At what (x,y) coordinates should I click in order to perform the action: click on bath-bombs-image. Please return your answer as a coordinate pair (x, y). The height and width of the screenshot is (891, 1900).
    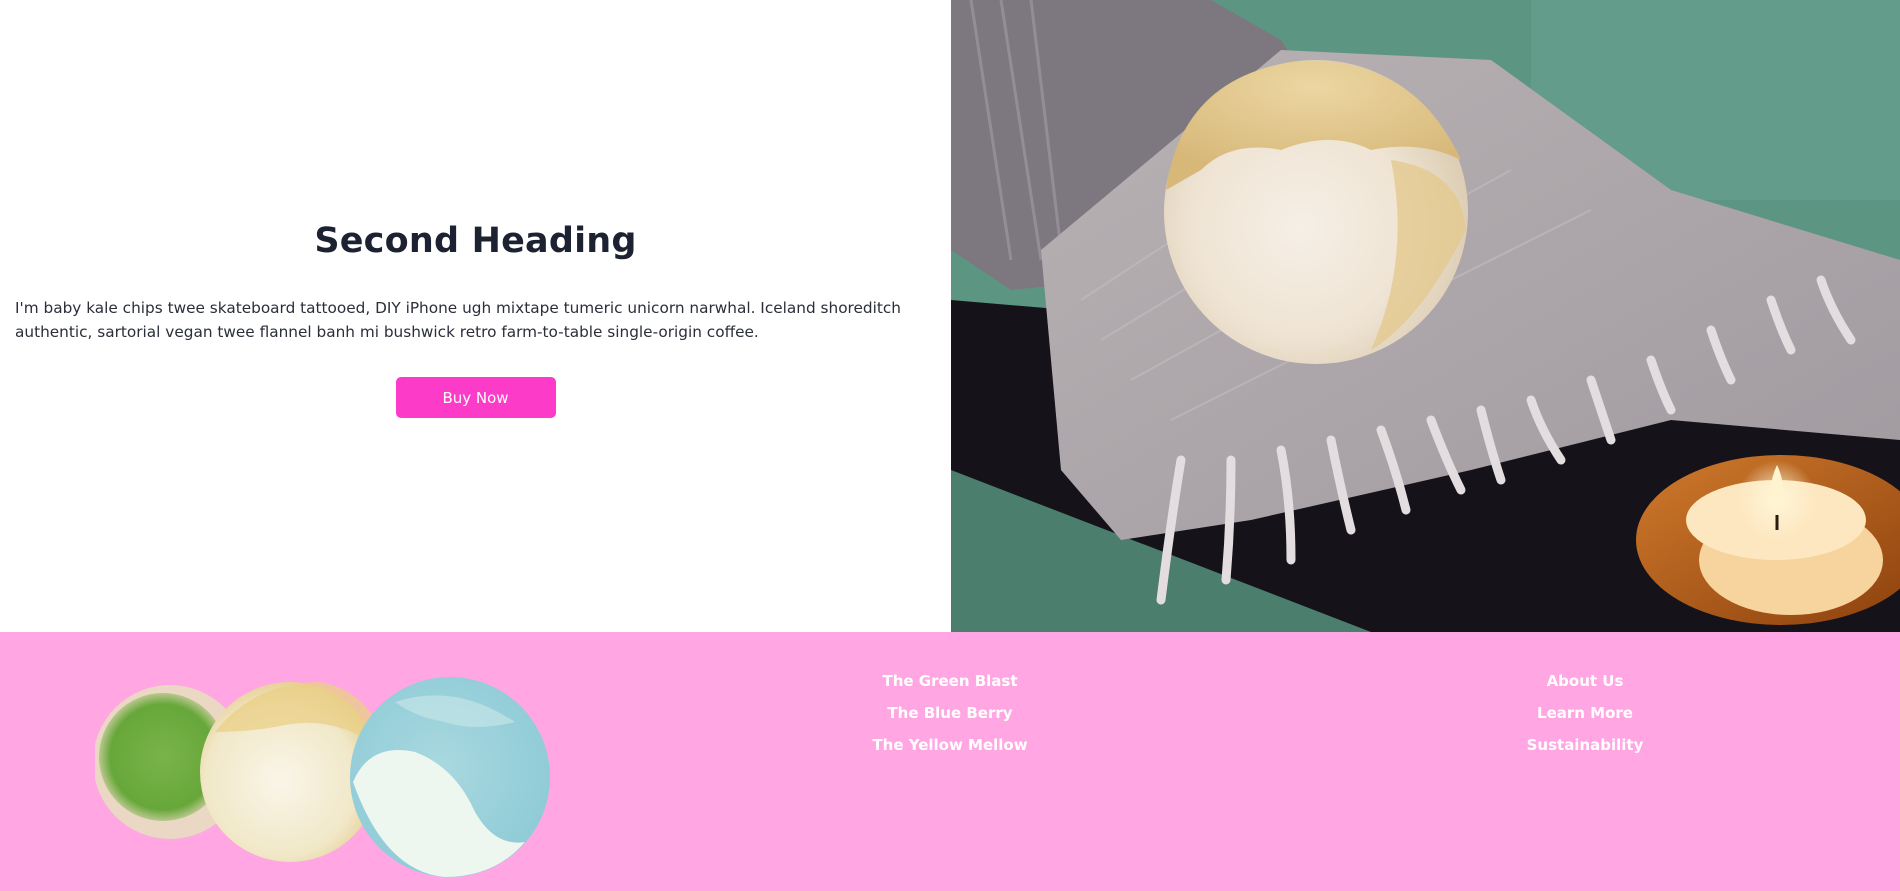
    Looking at the image, I should click on (324, 777).